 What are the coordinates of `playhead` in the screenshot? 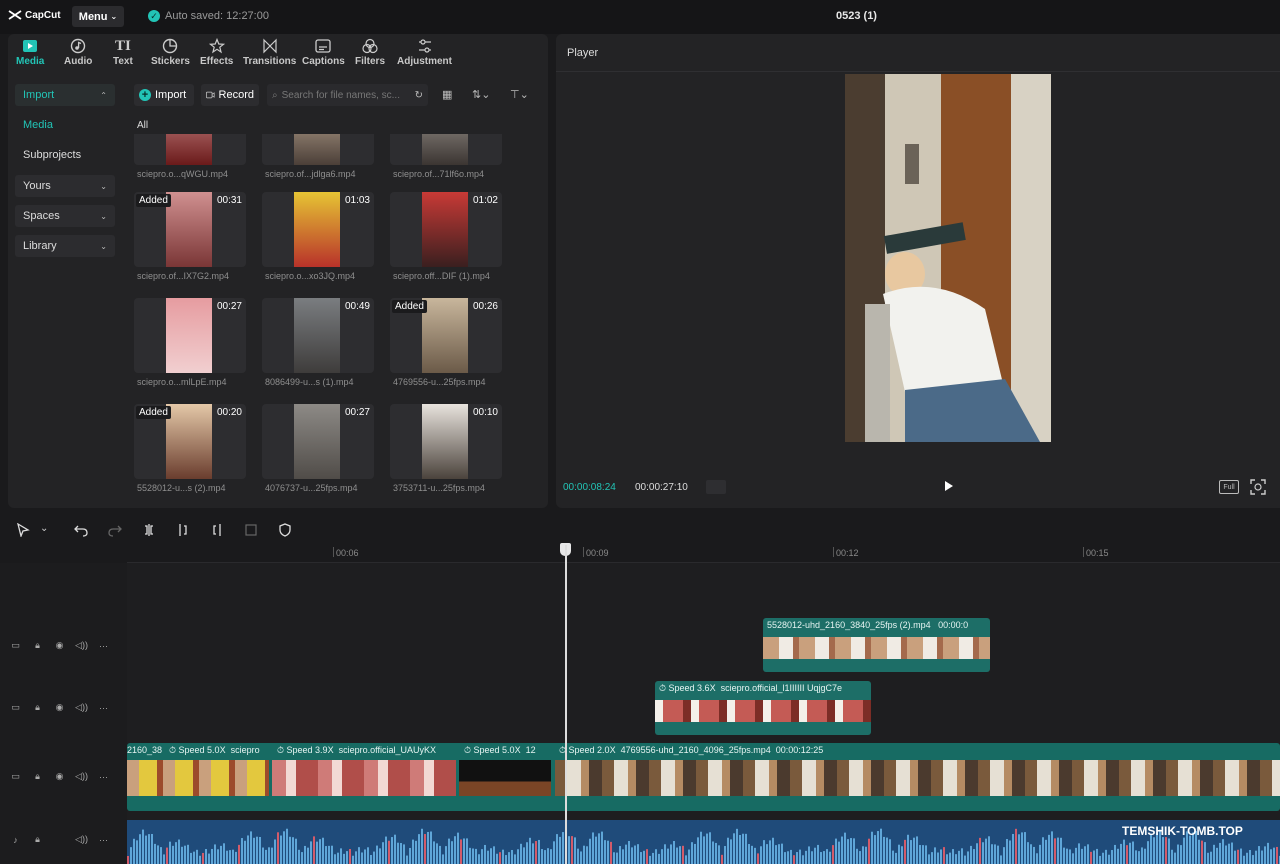 It's located at (566, 704).